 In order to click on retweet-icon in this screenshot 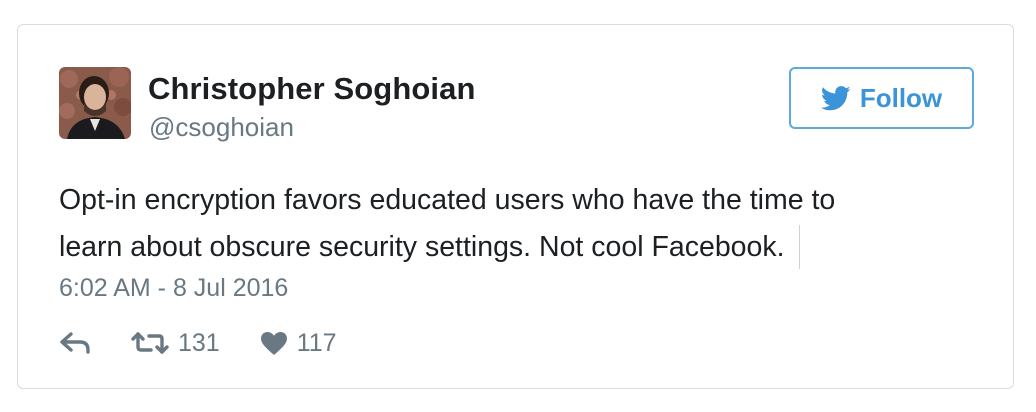, I will do `click(150, 343)`.